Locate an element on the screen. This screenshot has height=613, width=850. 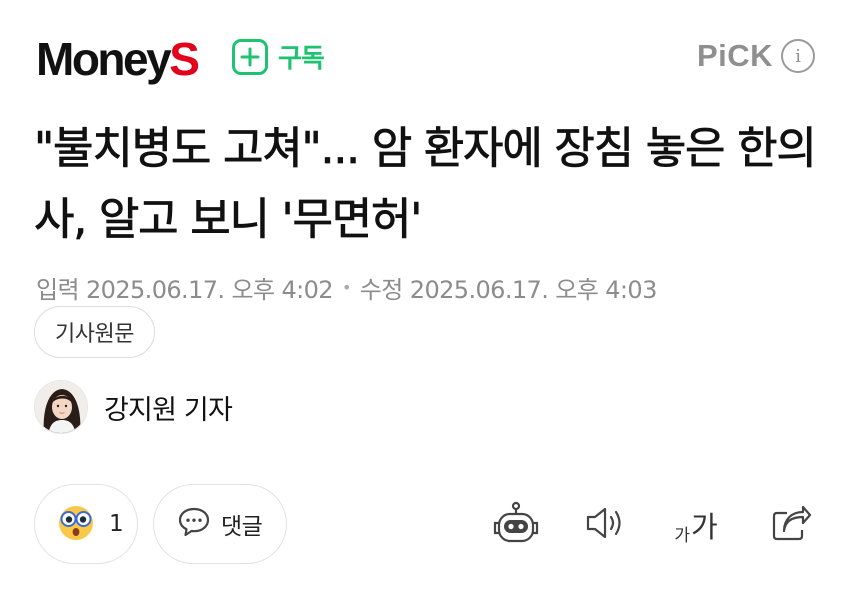
font-size-button: 가 가 is located at coordinates (696, 525).